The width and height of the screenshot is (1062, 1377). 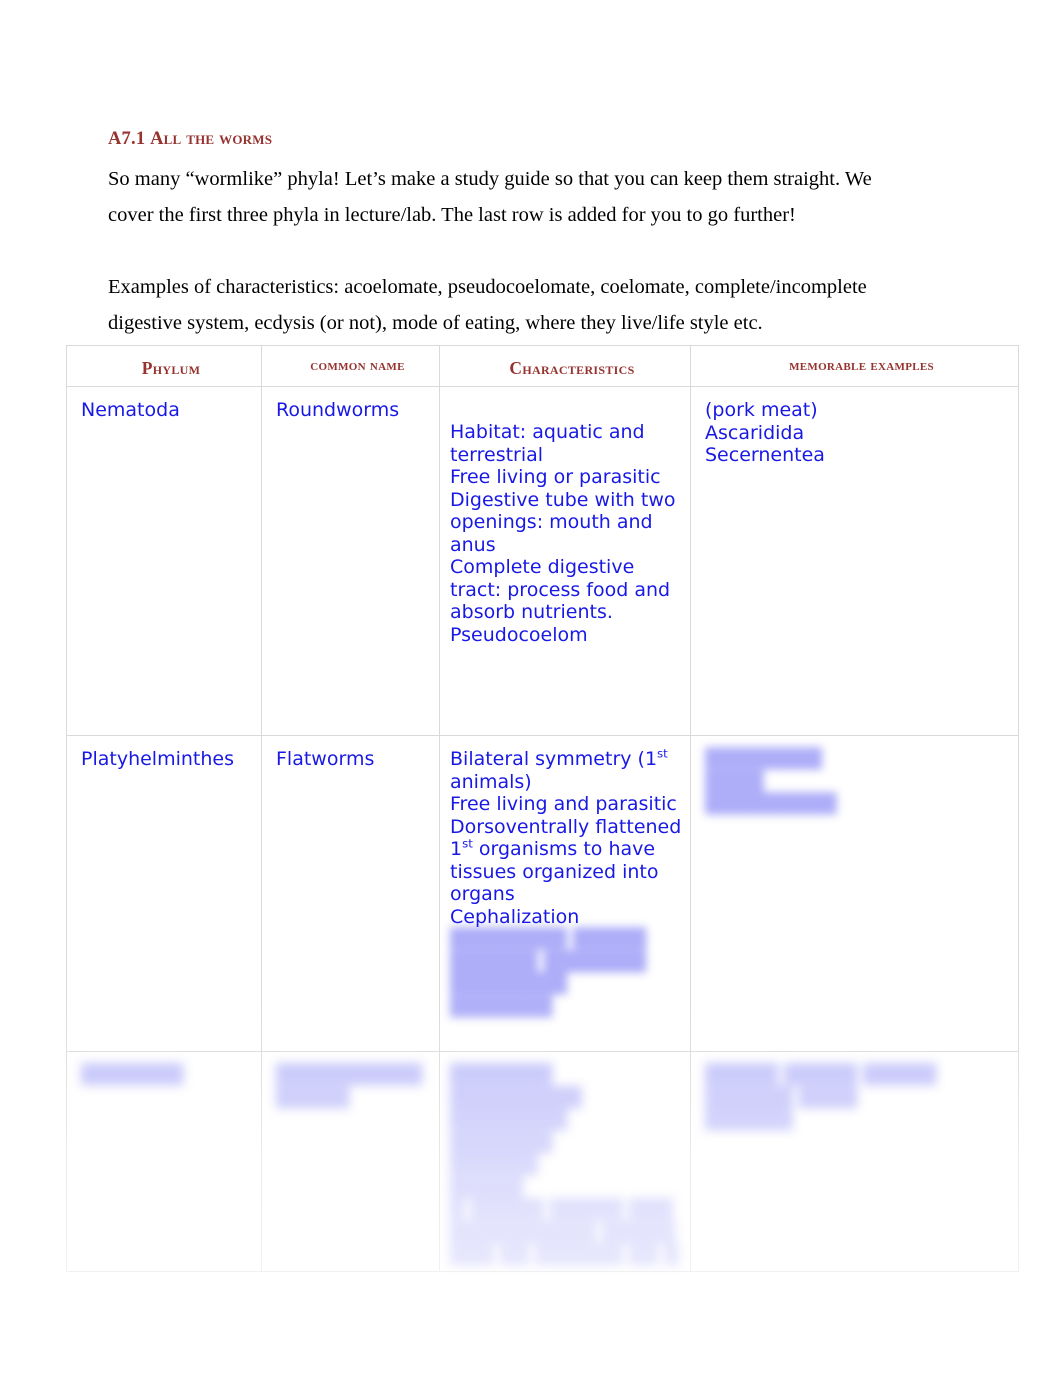 I want to click on characteristic-line: Free living and parasitic, so click(x=563, y=804).